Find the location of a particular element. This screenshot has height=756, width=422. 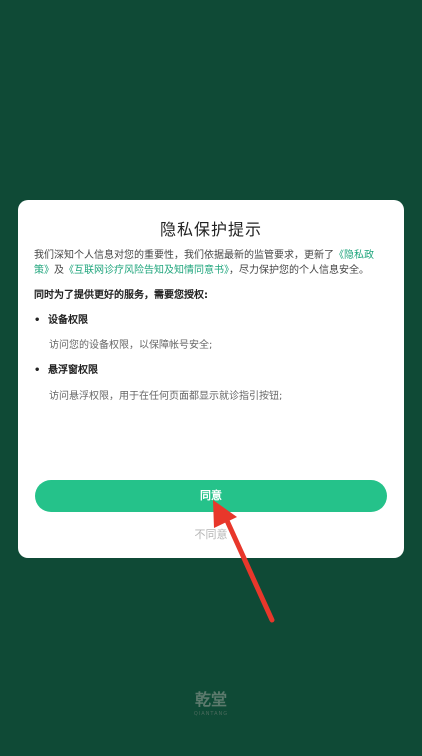

brand-logo: 乾堂 is located at coordinates (210, 699).